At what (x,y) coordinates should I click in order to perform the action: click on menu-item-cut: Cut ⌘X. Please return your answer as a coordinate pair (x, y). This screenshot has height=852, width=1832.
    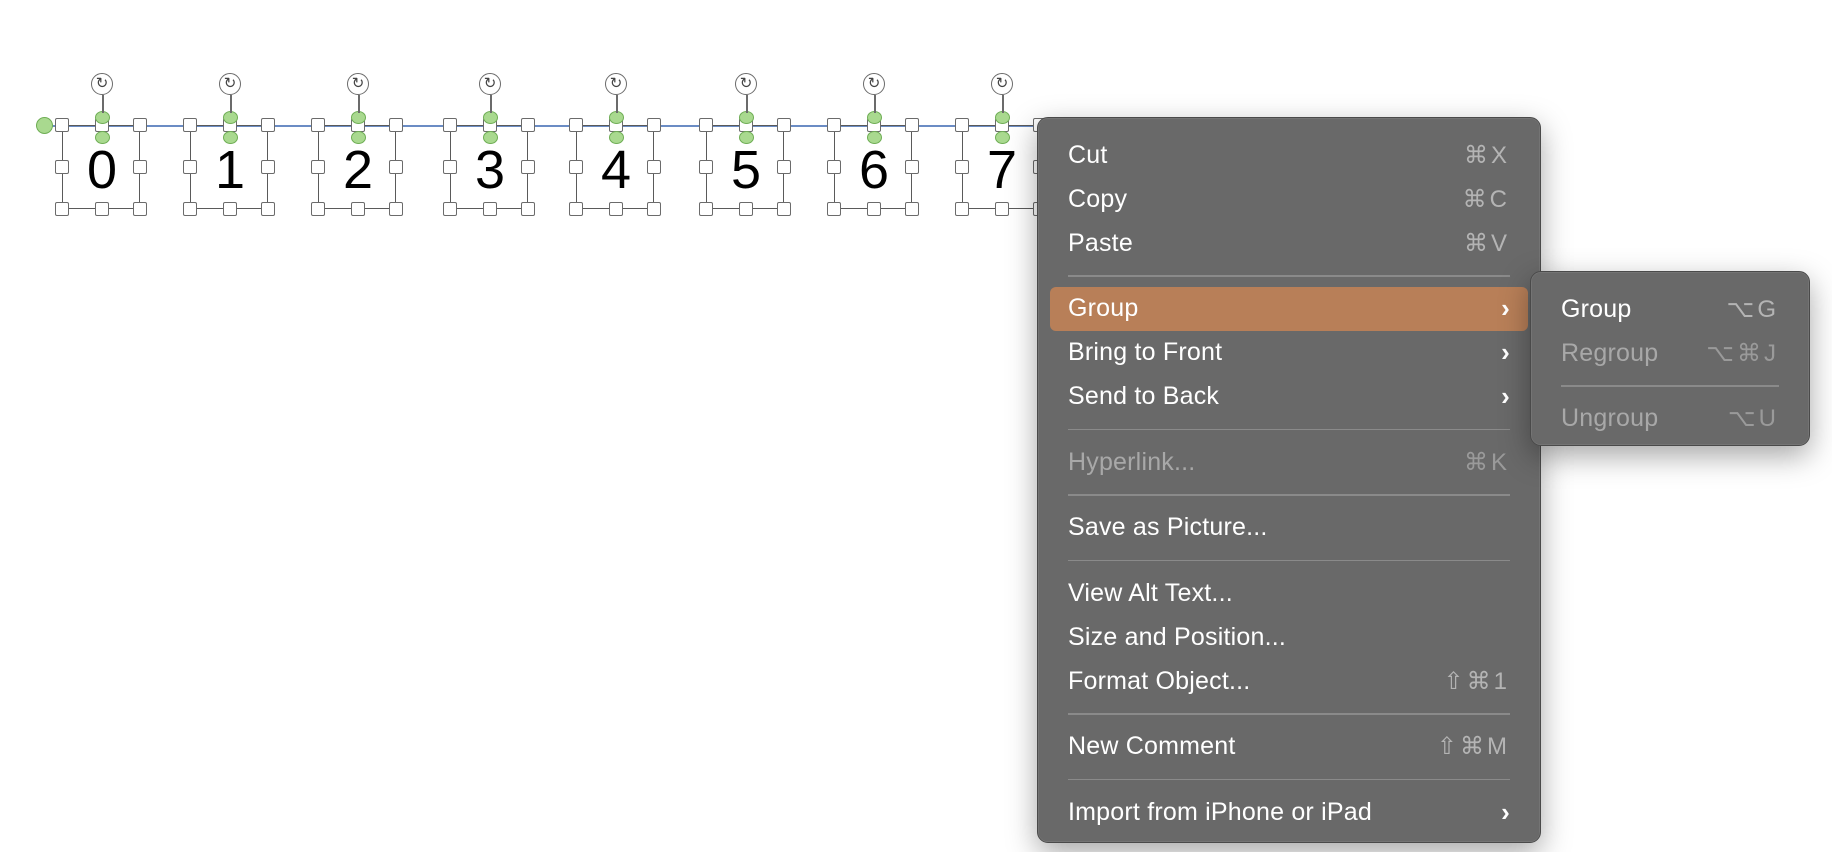
    Looking at the image, I should click on (1289, 155).